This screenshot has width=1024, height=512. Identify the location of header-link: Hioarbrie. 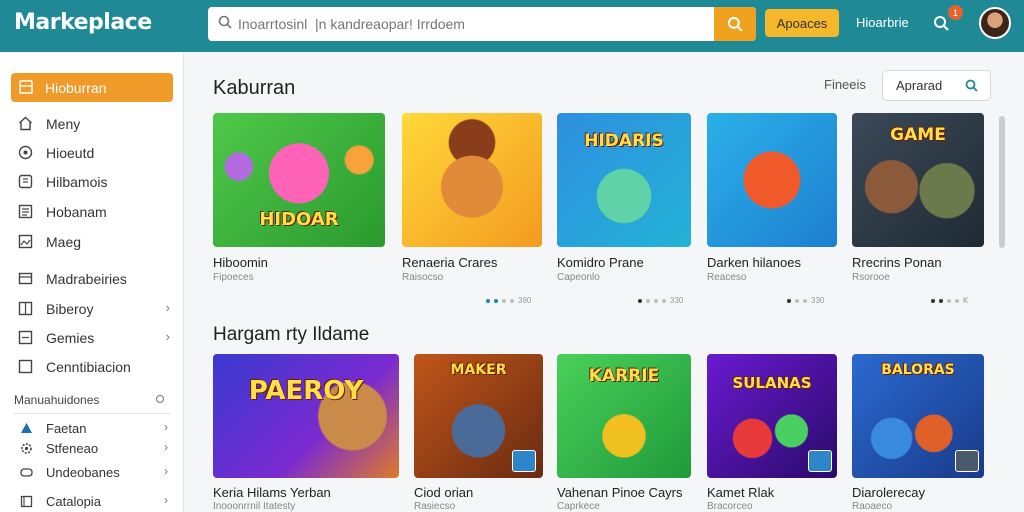
(882, 22).